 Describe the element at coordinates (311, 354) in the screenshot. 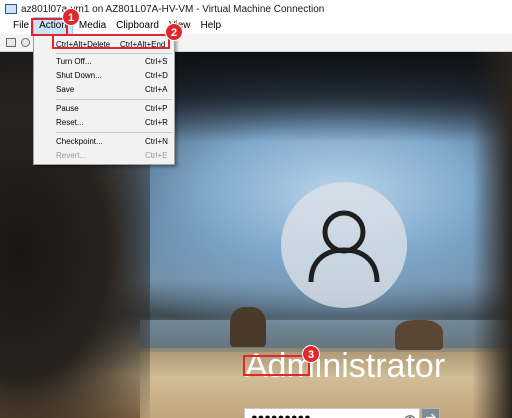

I see `callout-badge-3: 3` at that location.